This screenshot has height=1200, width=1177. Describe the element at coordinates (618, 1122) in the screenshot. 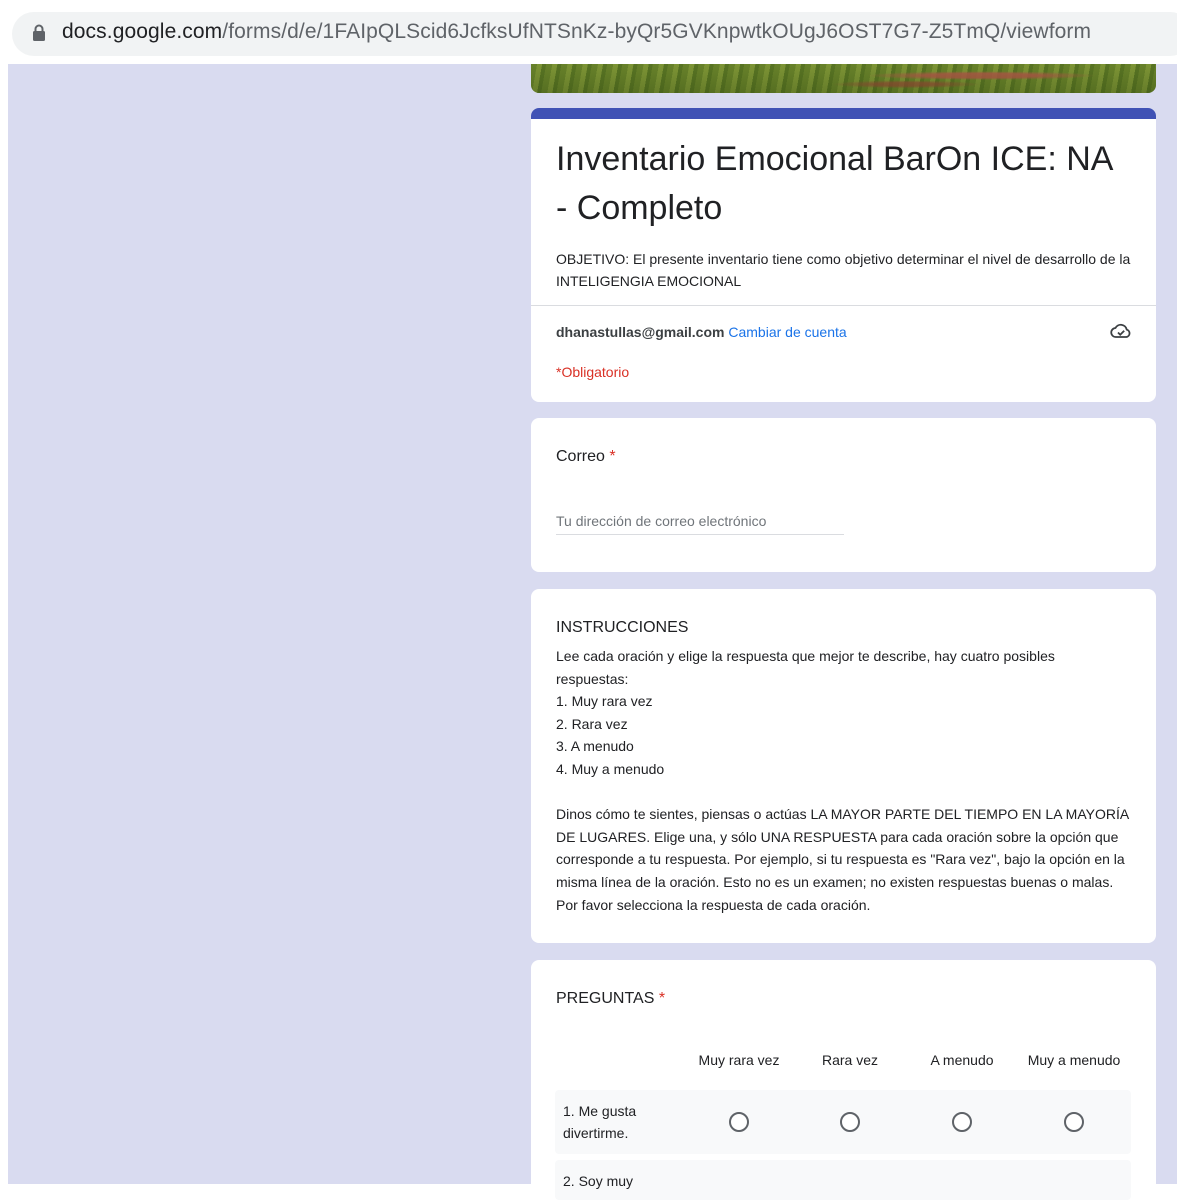

I see `row-label: 1. Me gusta divertirme.` at that location.